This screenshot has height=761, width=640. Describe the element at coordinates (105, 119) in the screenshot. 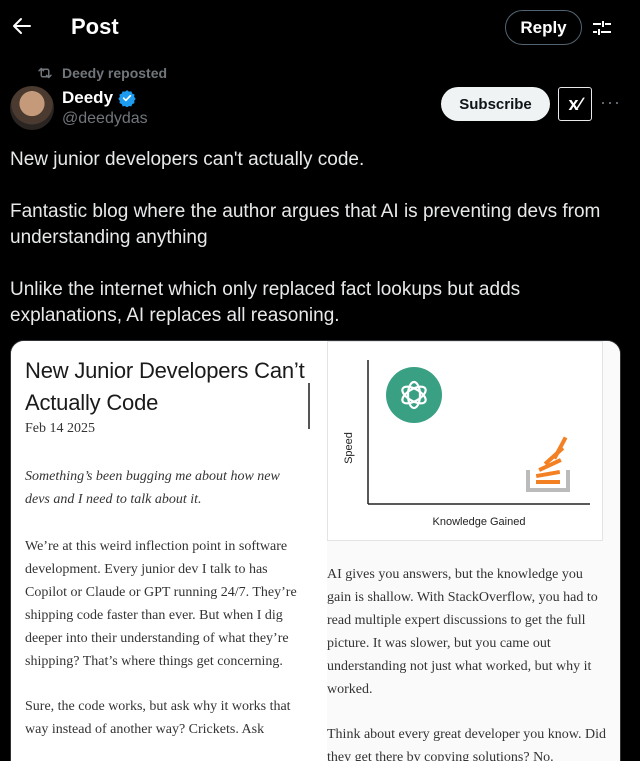

I see `author-handle: @deedydas` at that location.